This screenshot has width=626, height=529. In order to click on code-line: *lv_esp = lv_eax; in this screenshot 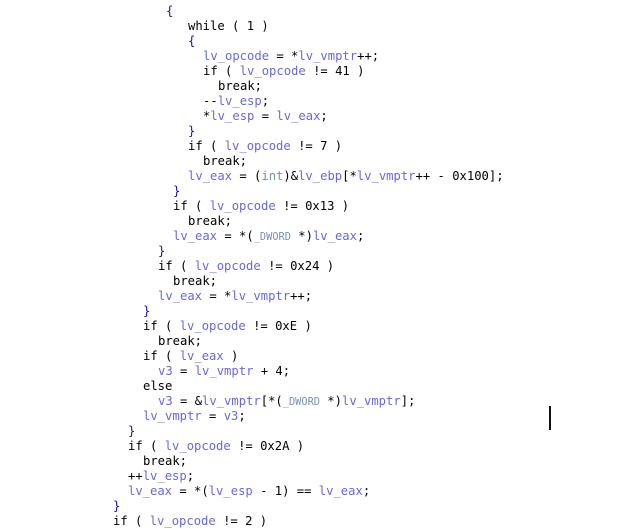, I will do `click(313, 116)`.